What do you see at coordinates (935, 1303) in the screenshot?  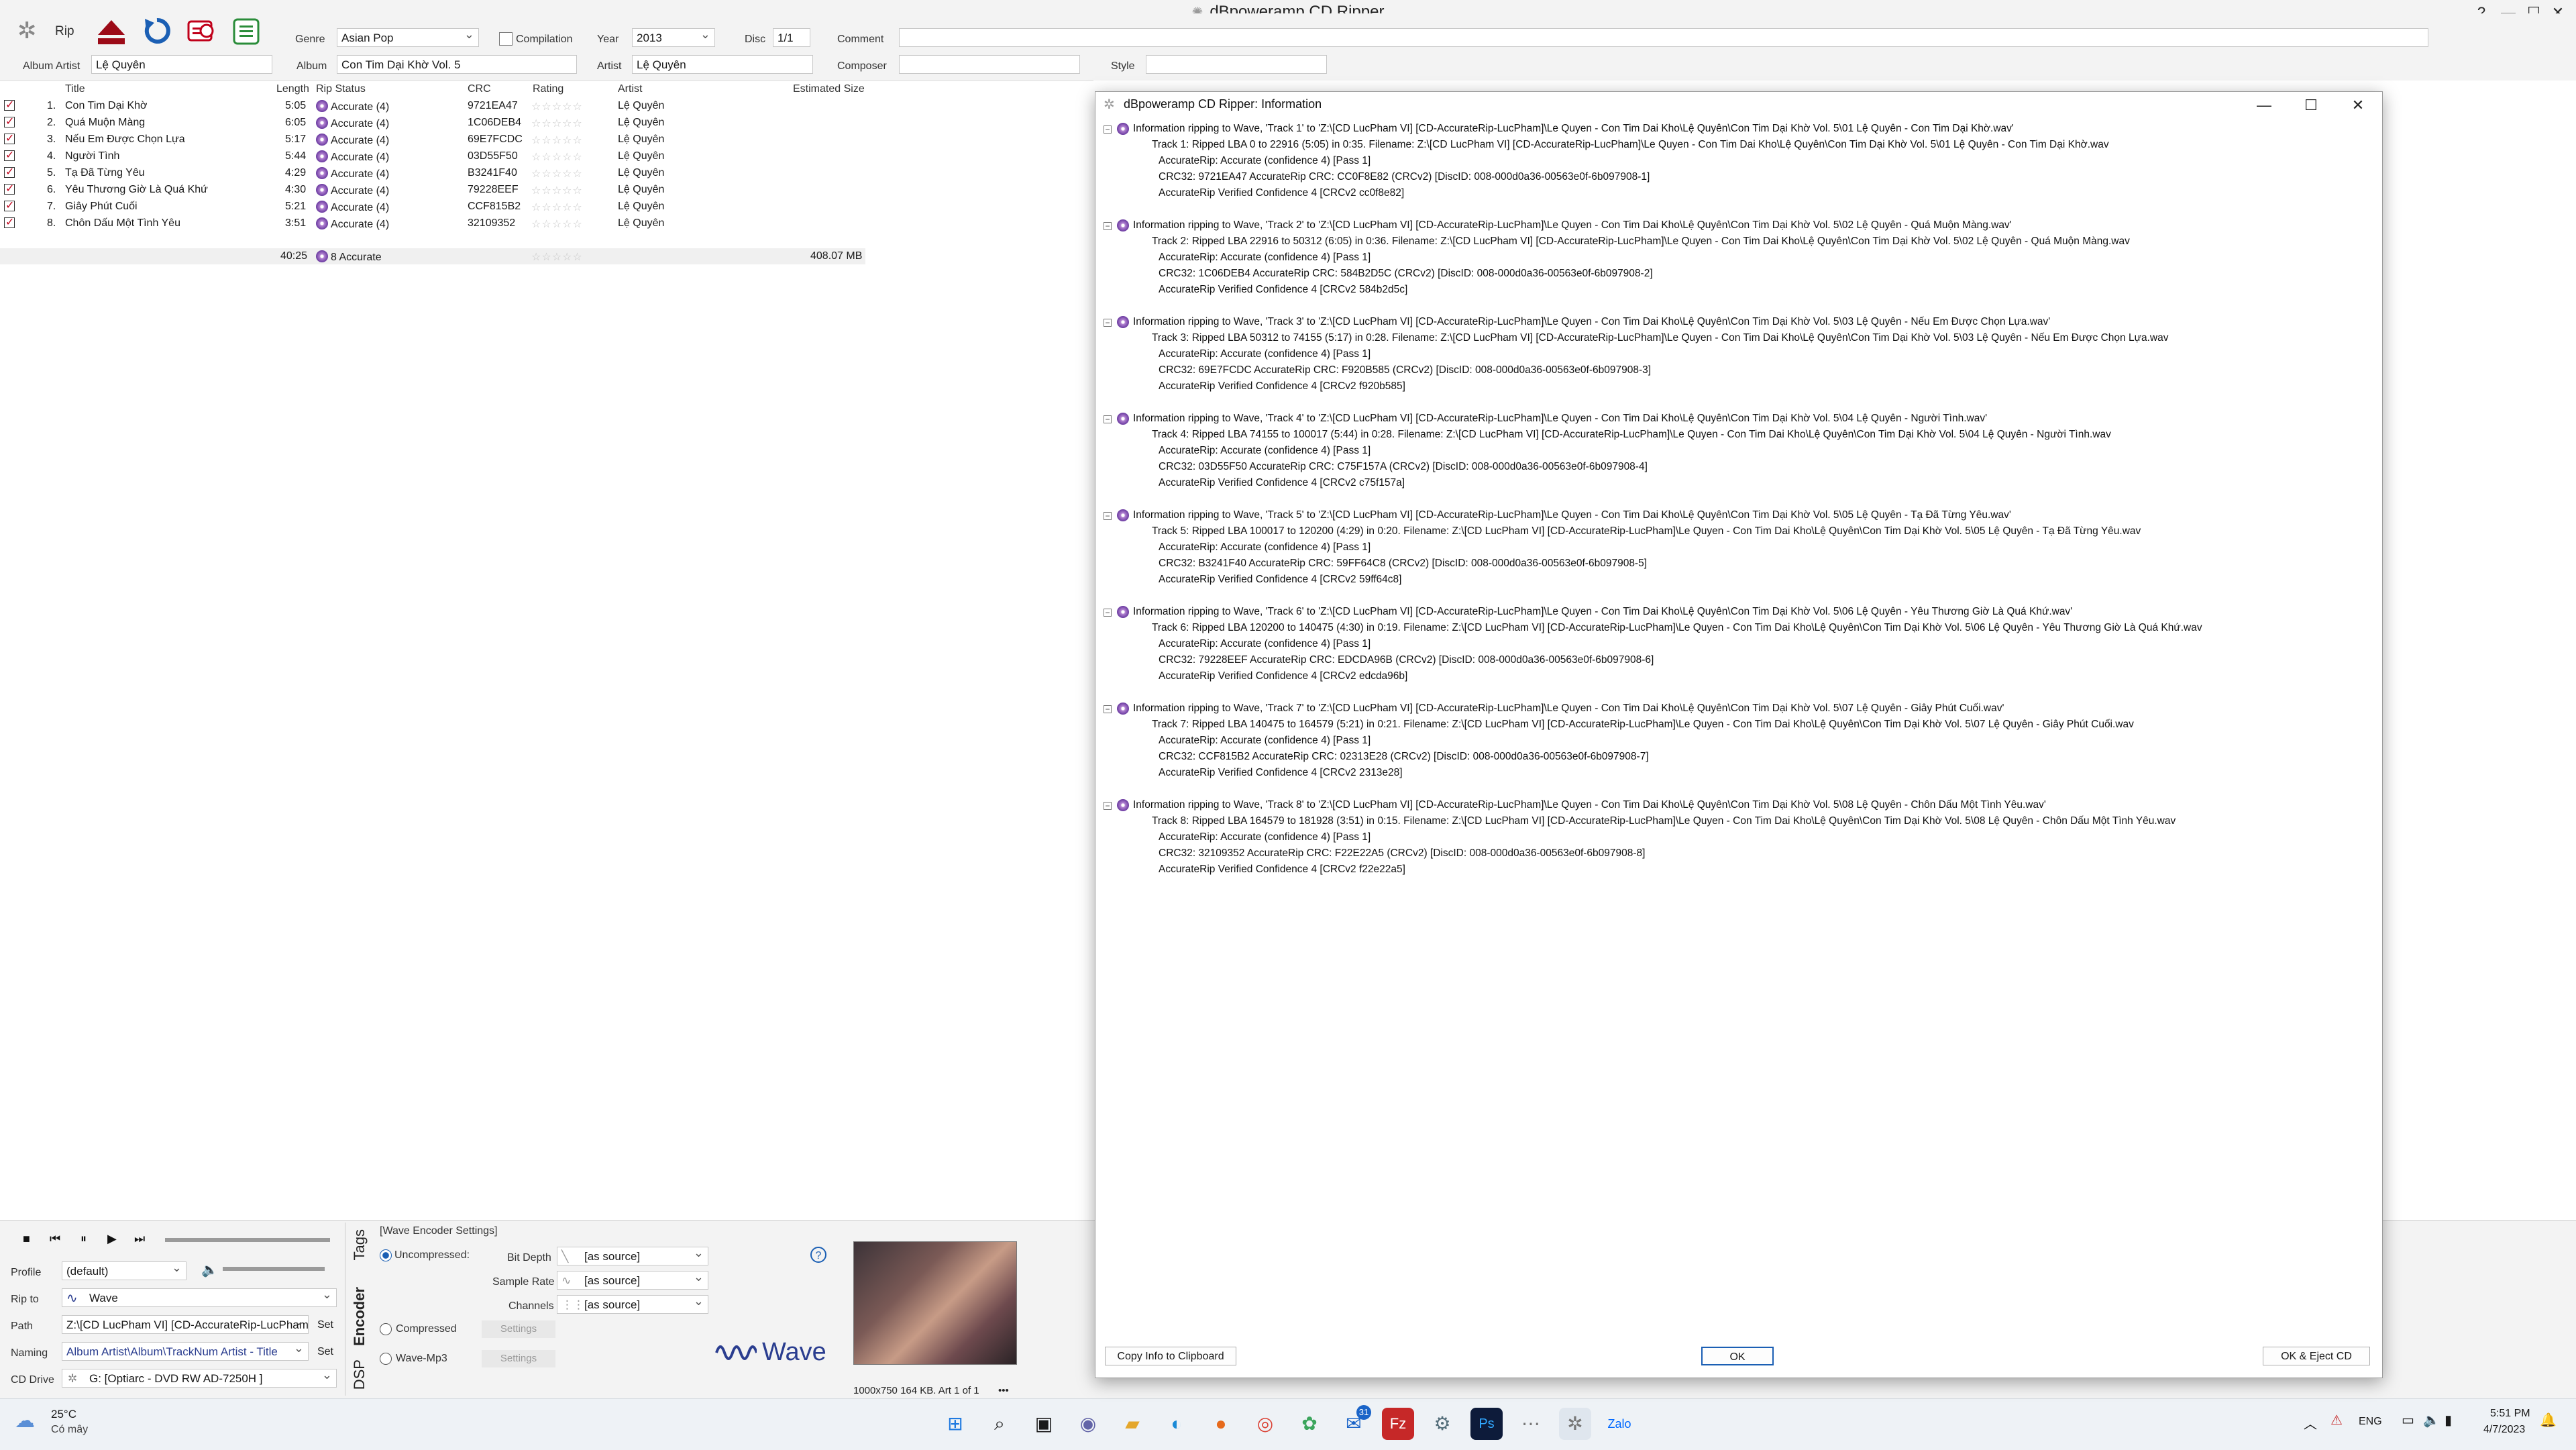 I see `album-art` at bounding box center [935, 1303].